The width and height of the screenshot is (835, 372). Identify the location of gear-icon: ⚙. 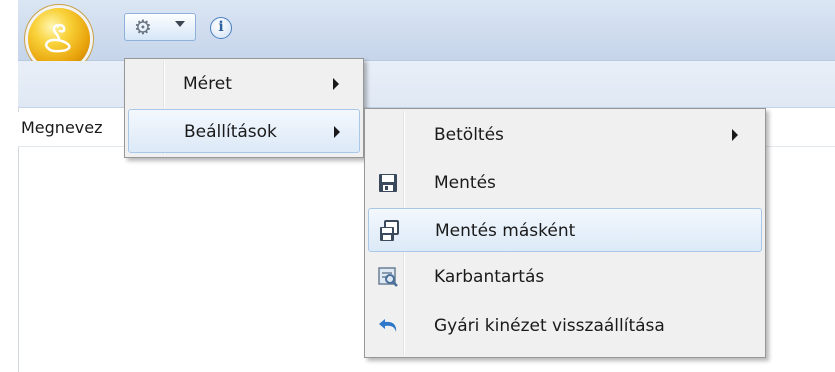
(143, 27).